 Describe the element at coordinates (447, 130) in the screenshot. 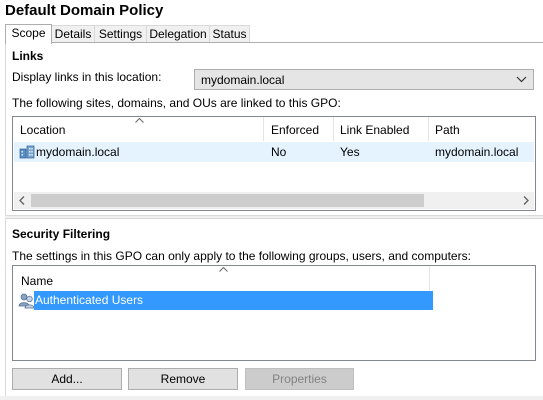

I see `column-header-path: Path` at that location.